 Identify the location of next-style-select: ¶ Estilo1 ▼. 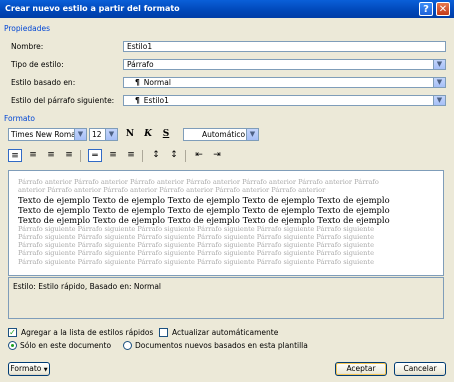
(284, 100).